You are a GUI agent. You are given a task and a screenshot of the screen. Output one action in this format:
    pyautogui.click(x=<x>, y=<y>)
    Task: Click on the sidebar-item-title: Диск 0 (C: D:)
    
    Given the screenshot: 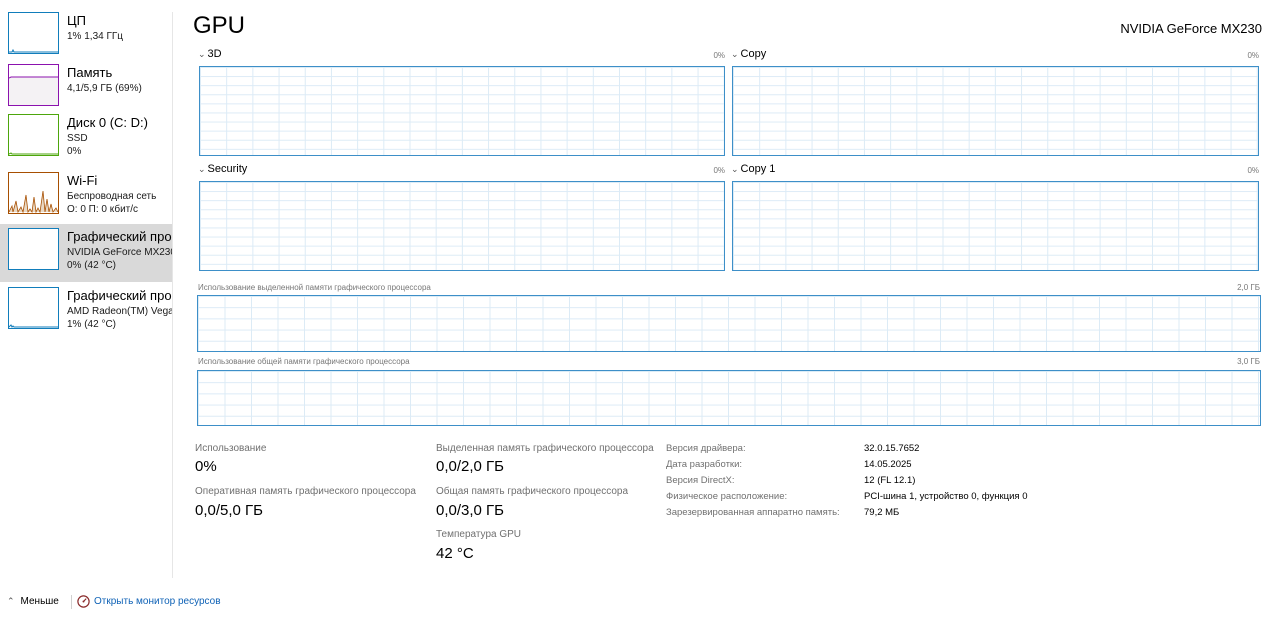 What is the action you would take?
    pyautogui.click(x=107, y=122)
    